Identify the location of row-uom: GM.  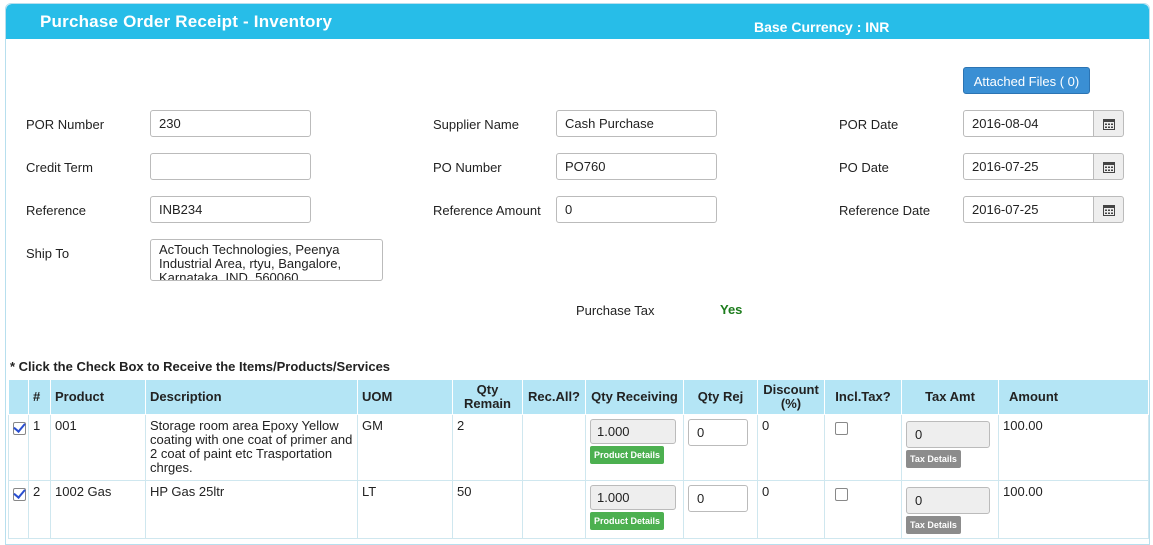
(405, 447).